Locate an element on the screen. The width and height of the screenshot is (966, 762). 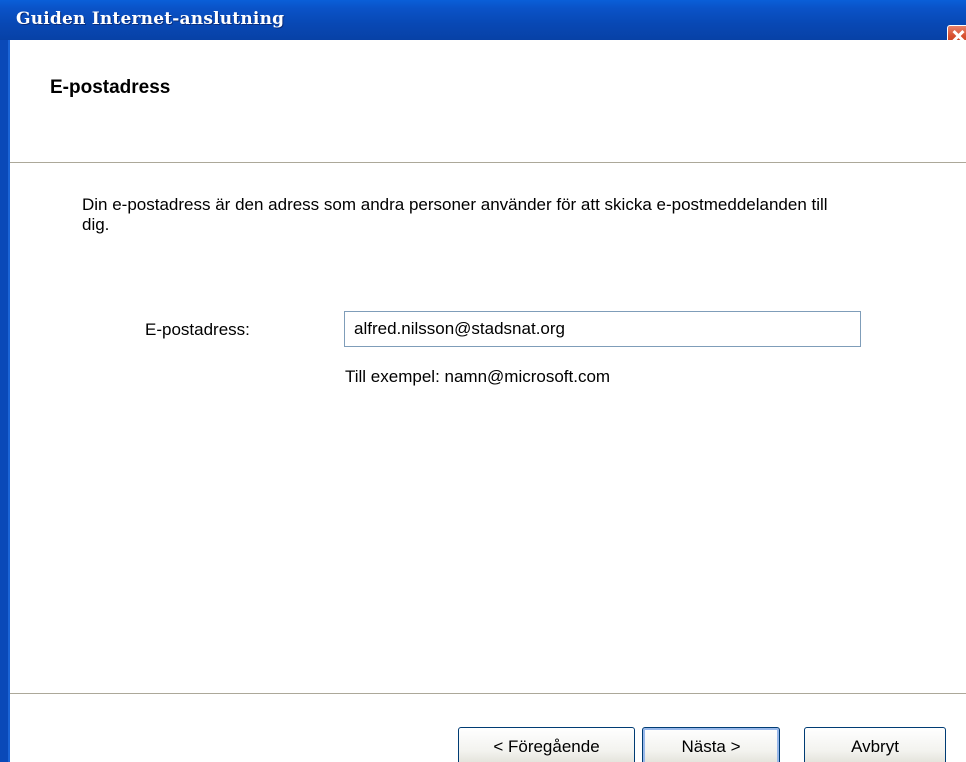
page-title: E-postadress is located at coordinates (110, 87).